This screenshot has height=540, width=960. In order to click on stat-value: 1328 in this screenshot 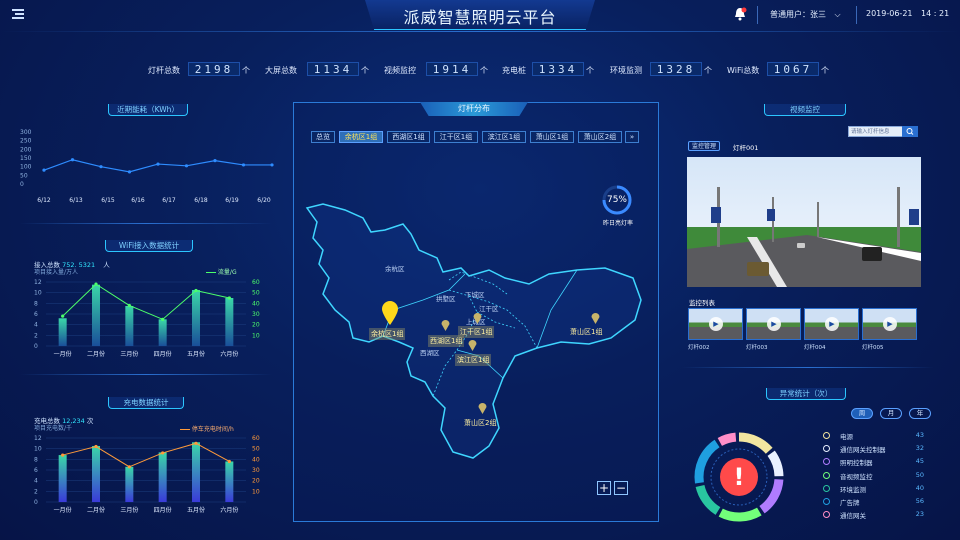, I will do `click(676, 69)`.